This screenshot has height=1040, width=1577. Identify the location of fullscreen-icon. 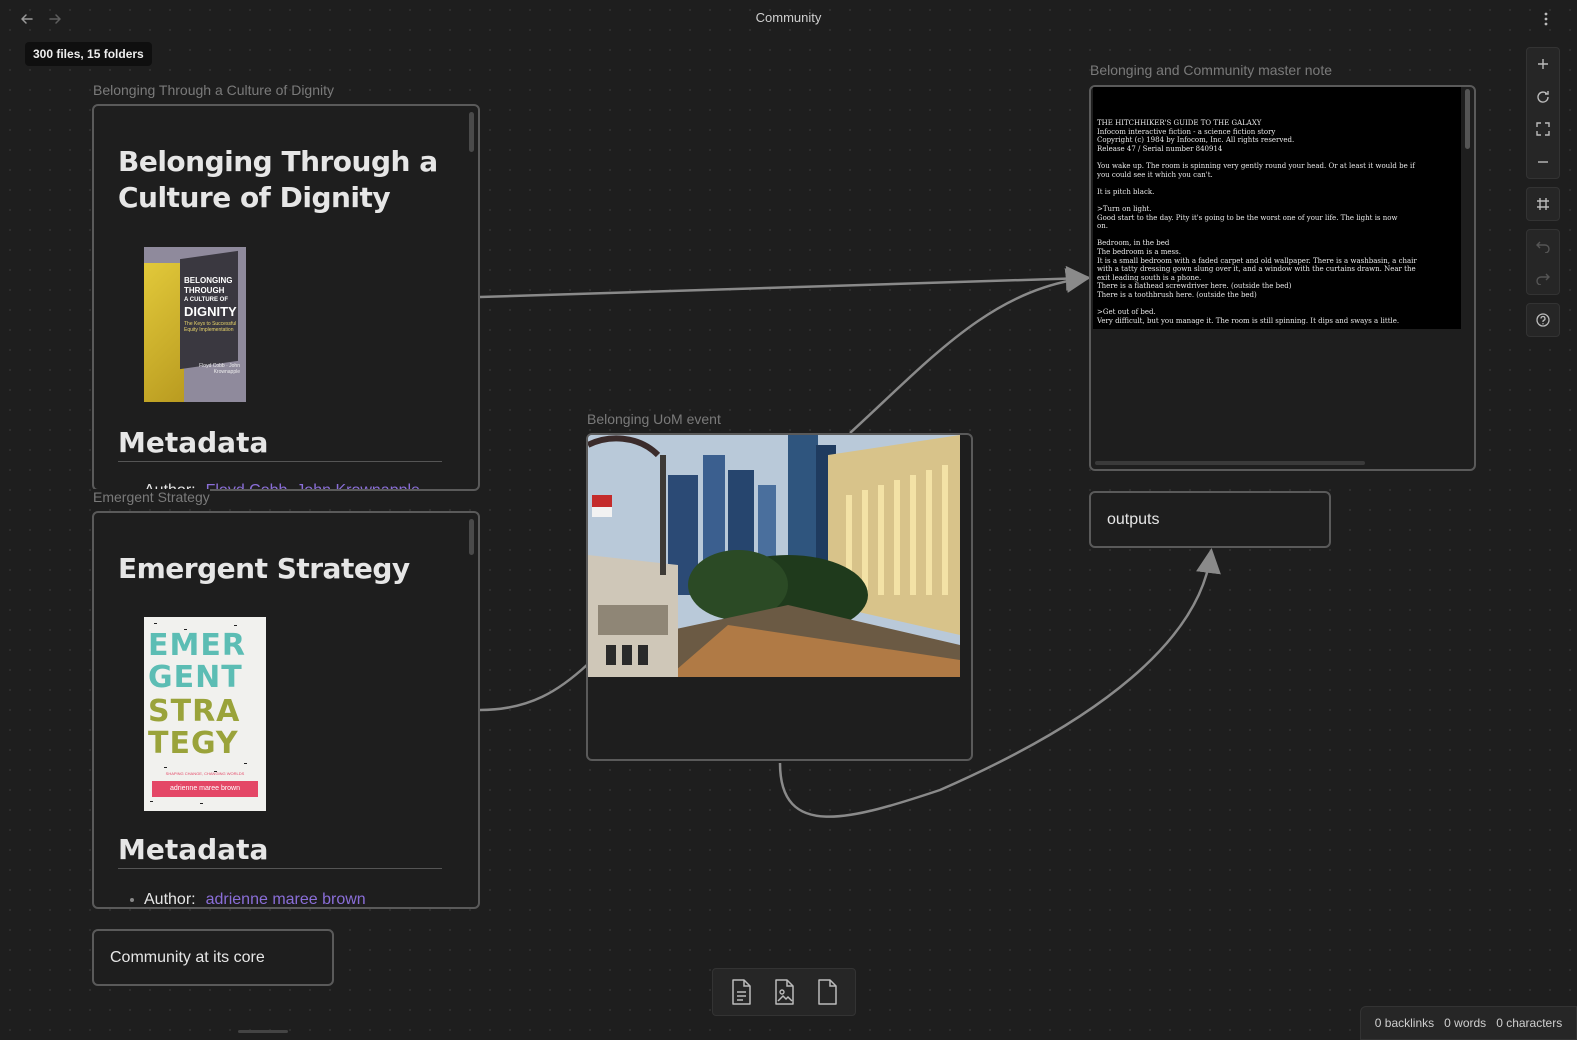
(1543, 129).